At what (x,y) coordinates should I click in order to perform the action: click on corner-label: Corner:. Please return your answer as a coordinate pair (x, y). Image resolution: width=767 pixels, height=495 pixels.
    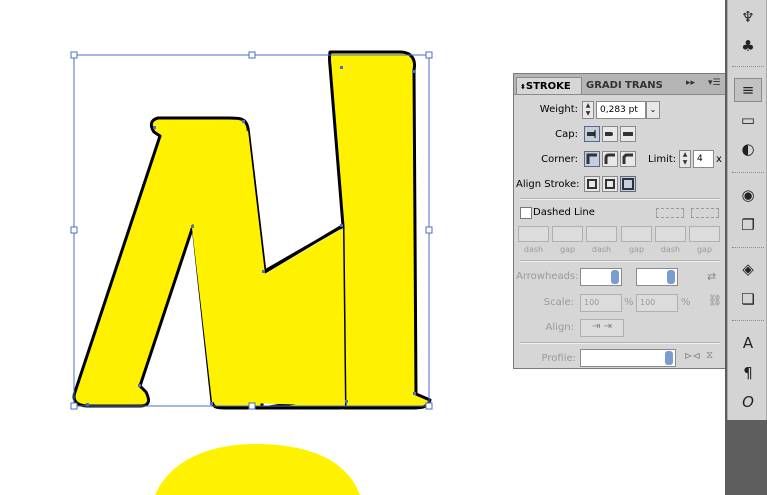
    Looking at the image, I should click on (559, 159).